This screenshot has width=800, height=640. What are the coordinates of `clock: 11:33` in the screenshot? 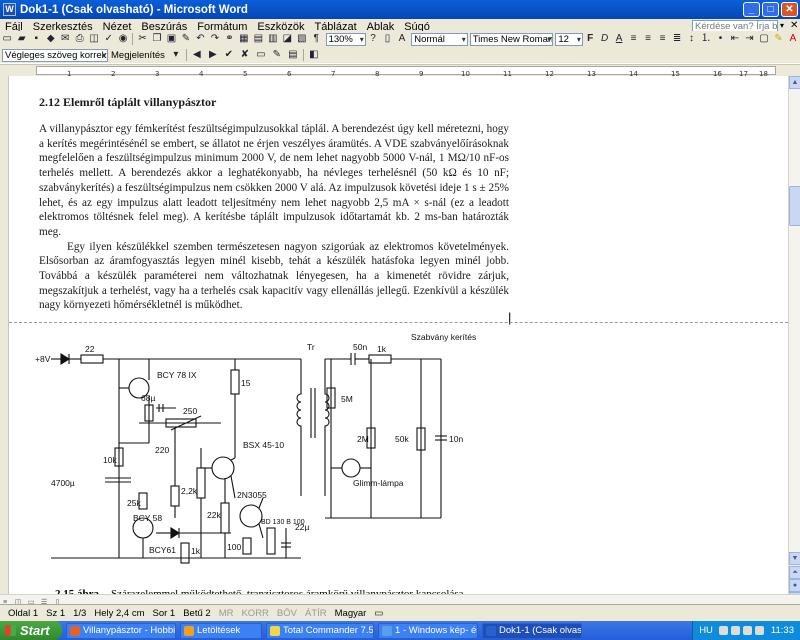 It's located at (782, 630).